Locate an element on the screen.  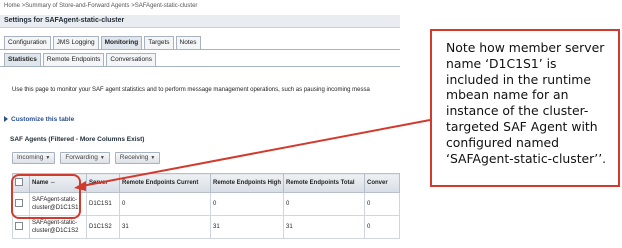
page-title-bar: Settings for SAFAgent-static-cluster is located at coordinates (200, 21).